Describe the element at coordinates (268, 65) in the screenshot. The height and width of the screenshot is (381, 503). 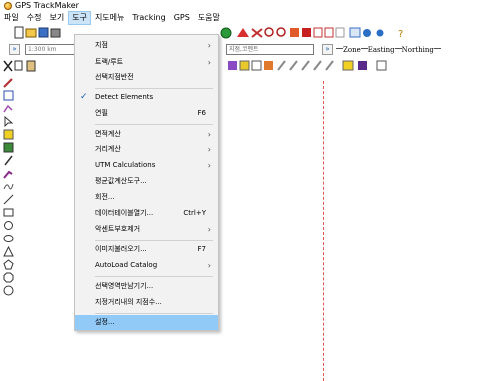
I see `tool-icon-m` at that location.